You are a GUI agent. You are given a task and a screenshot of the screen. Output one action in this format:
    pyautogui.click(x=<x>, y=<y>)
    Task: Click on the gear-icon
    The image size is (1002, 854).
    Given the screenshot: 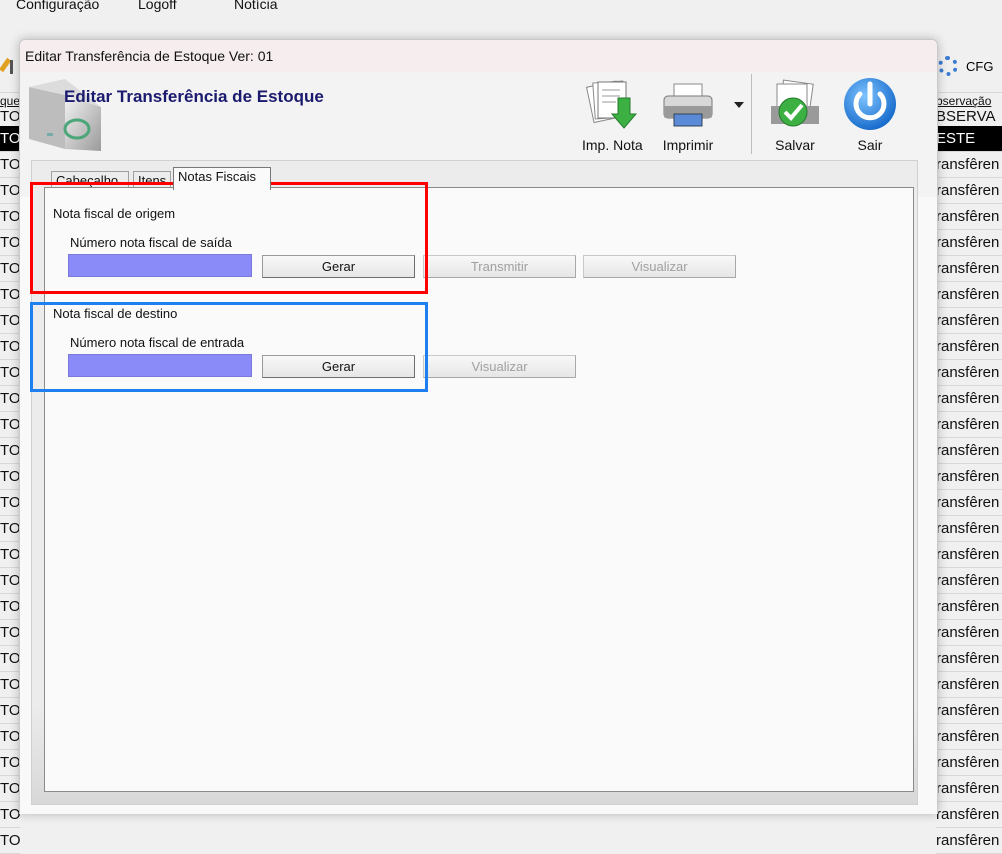 What is the action you would take?
    pyautogui.click(x=948, y=66)
    